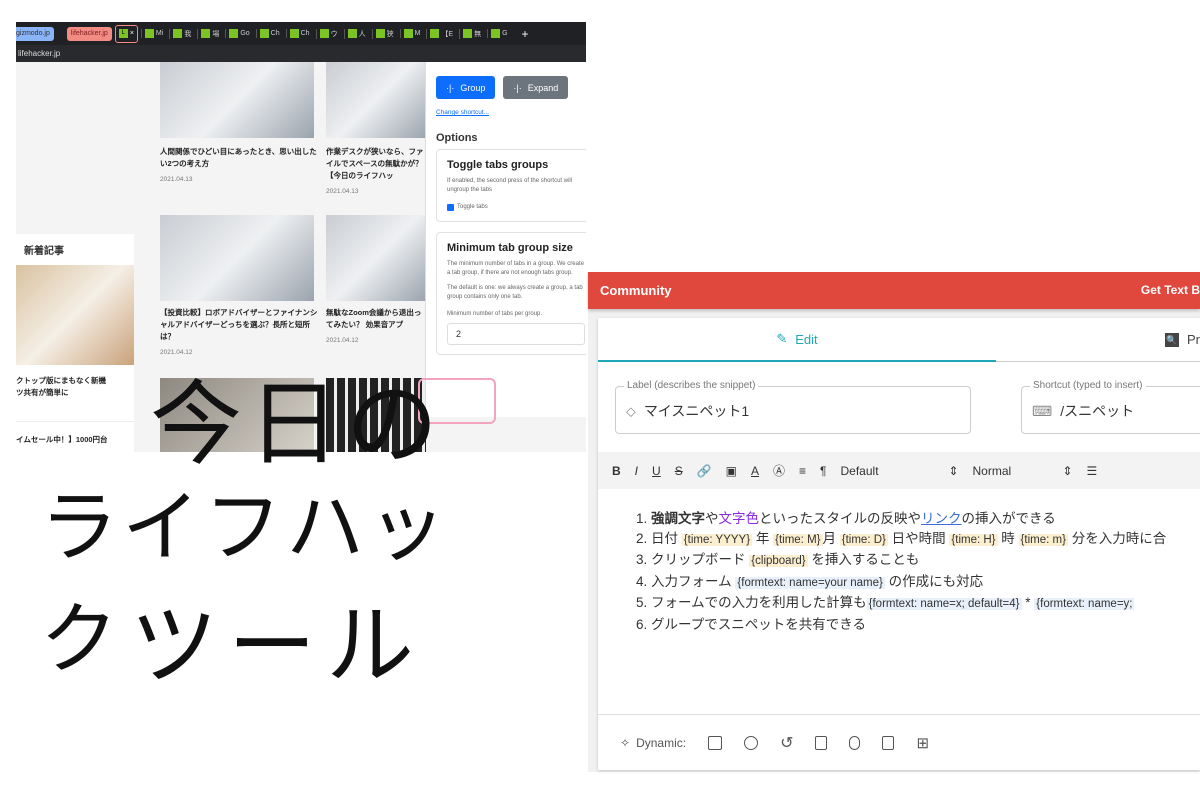 This screenshot has height=799, width=1200. What do you see at coordinates (44, 251) in the screenshot?
I see `sidebar-heading: 新着記事` at bounding box center [44, 251].